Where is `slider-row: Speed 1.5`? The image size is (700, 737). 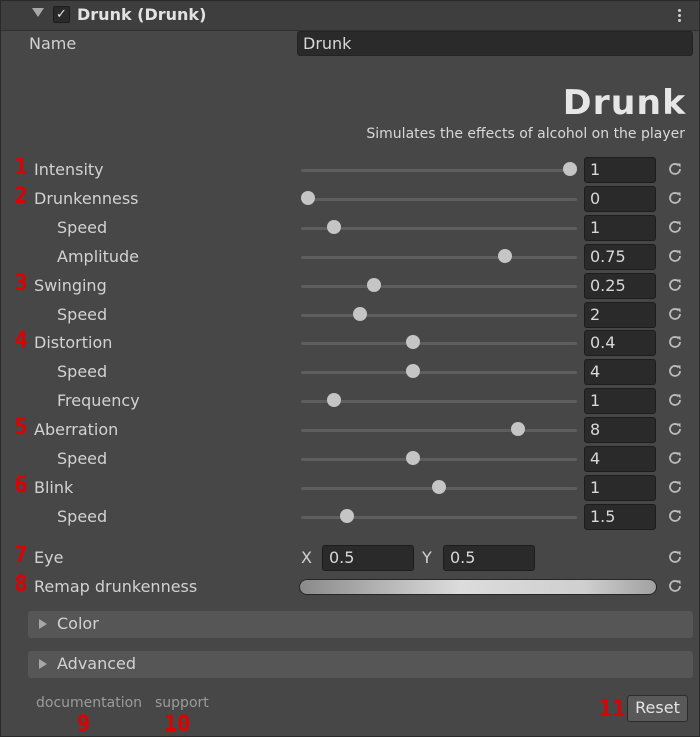
slider-row: Speed 1.5 is located at coordinates (350, 517).